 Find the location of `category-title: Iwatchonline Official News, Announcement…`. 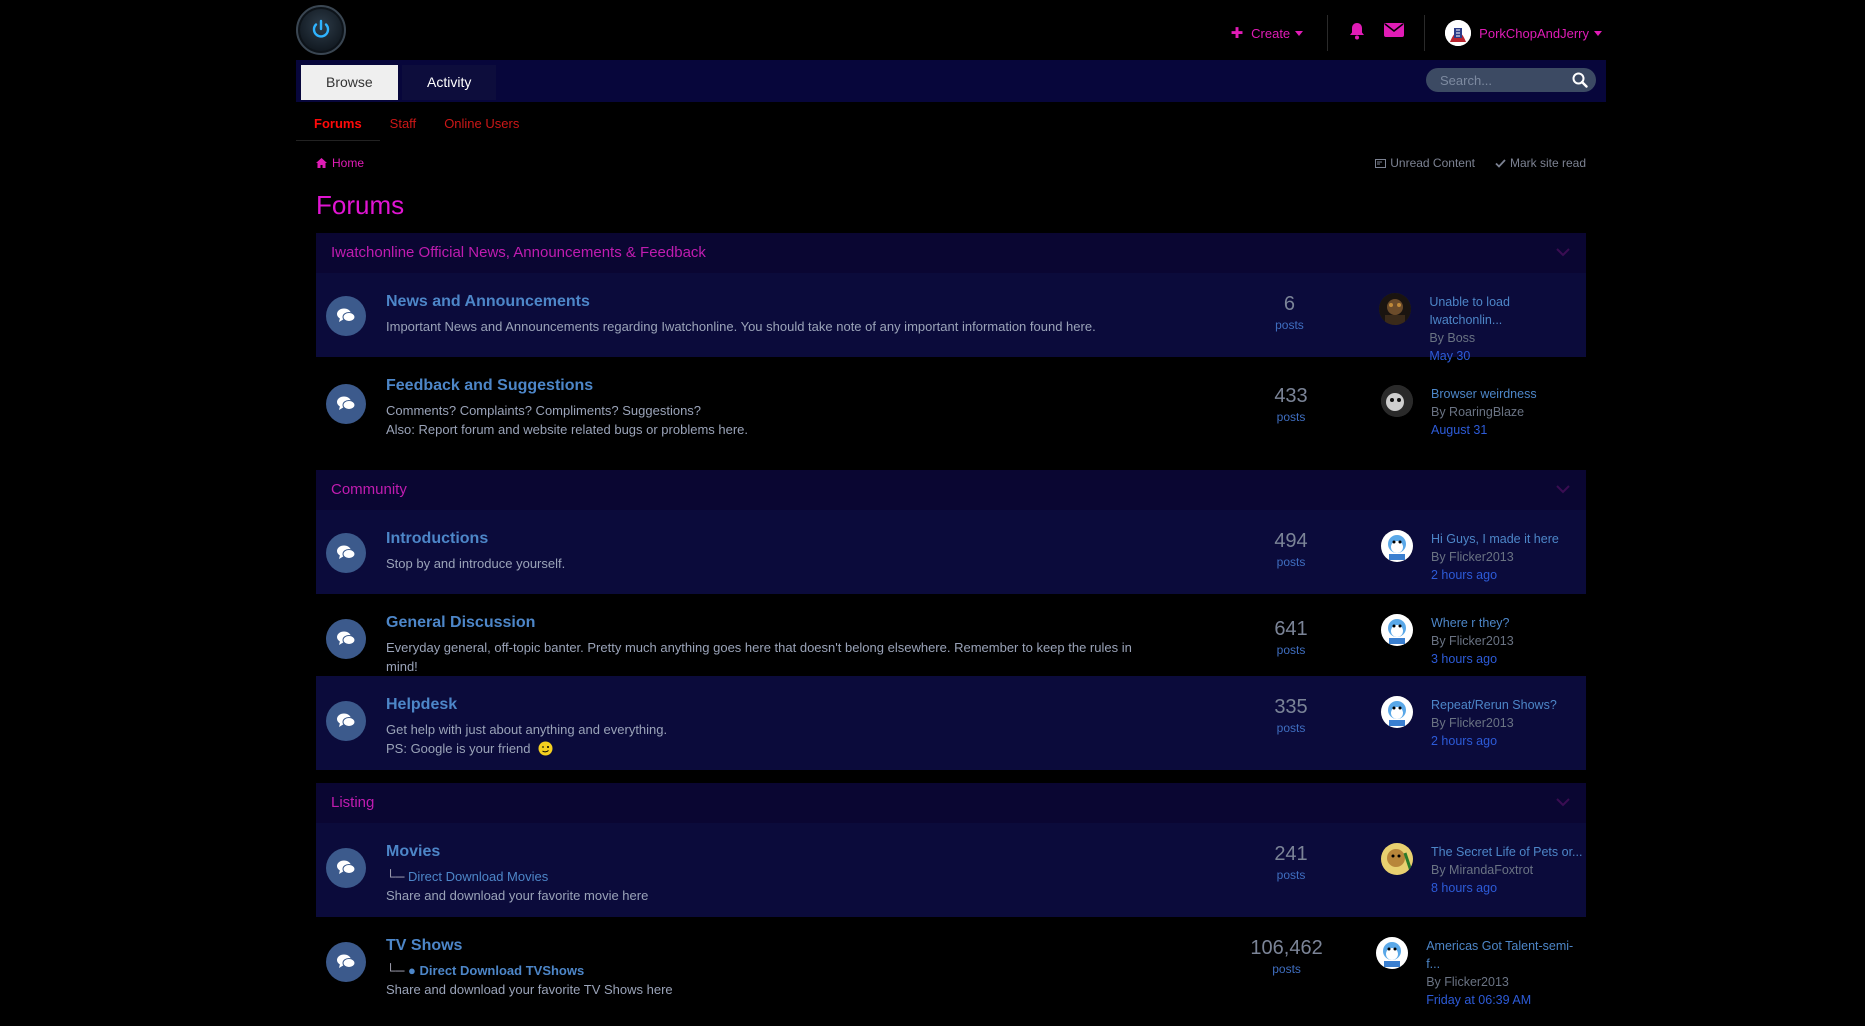

category-title: Iwatchonline Official News, Announcement… is located at coordinates (518, 252).